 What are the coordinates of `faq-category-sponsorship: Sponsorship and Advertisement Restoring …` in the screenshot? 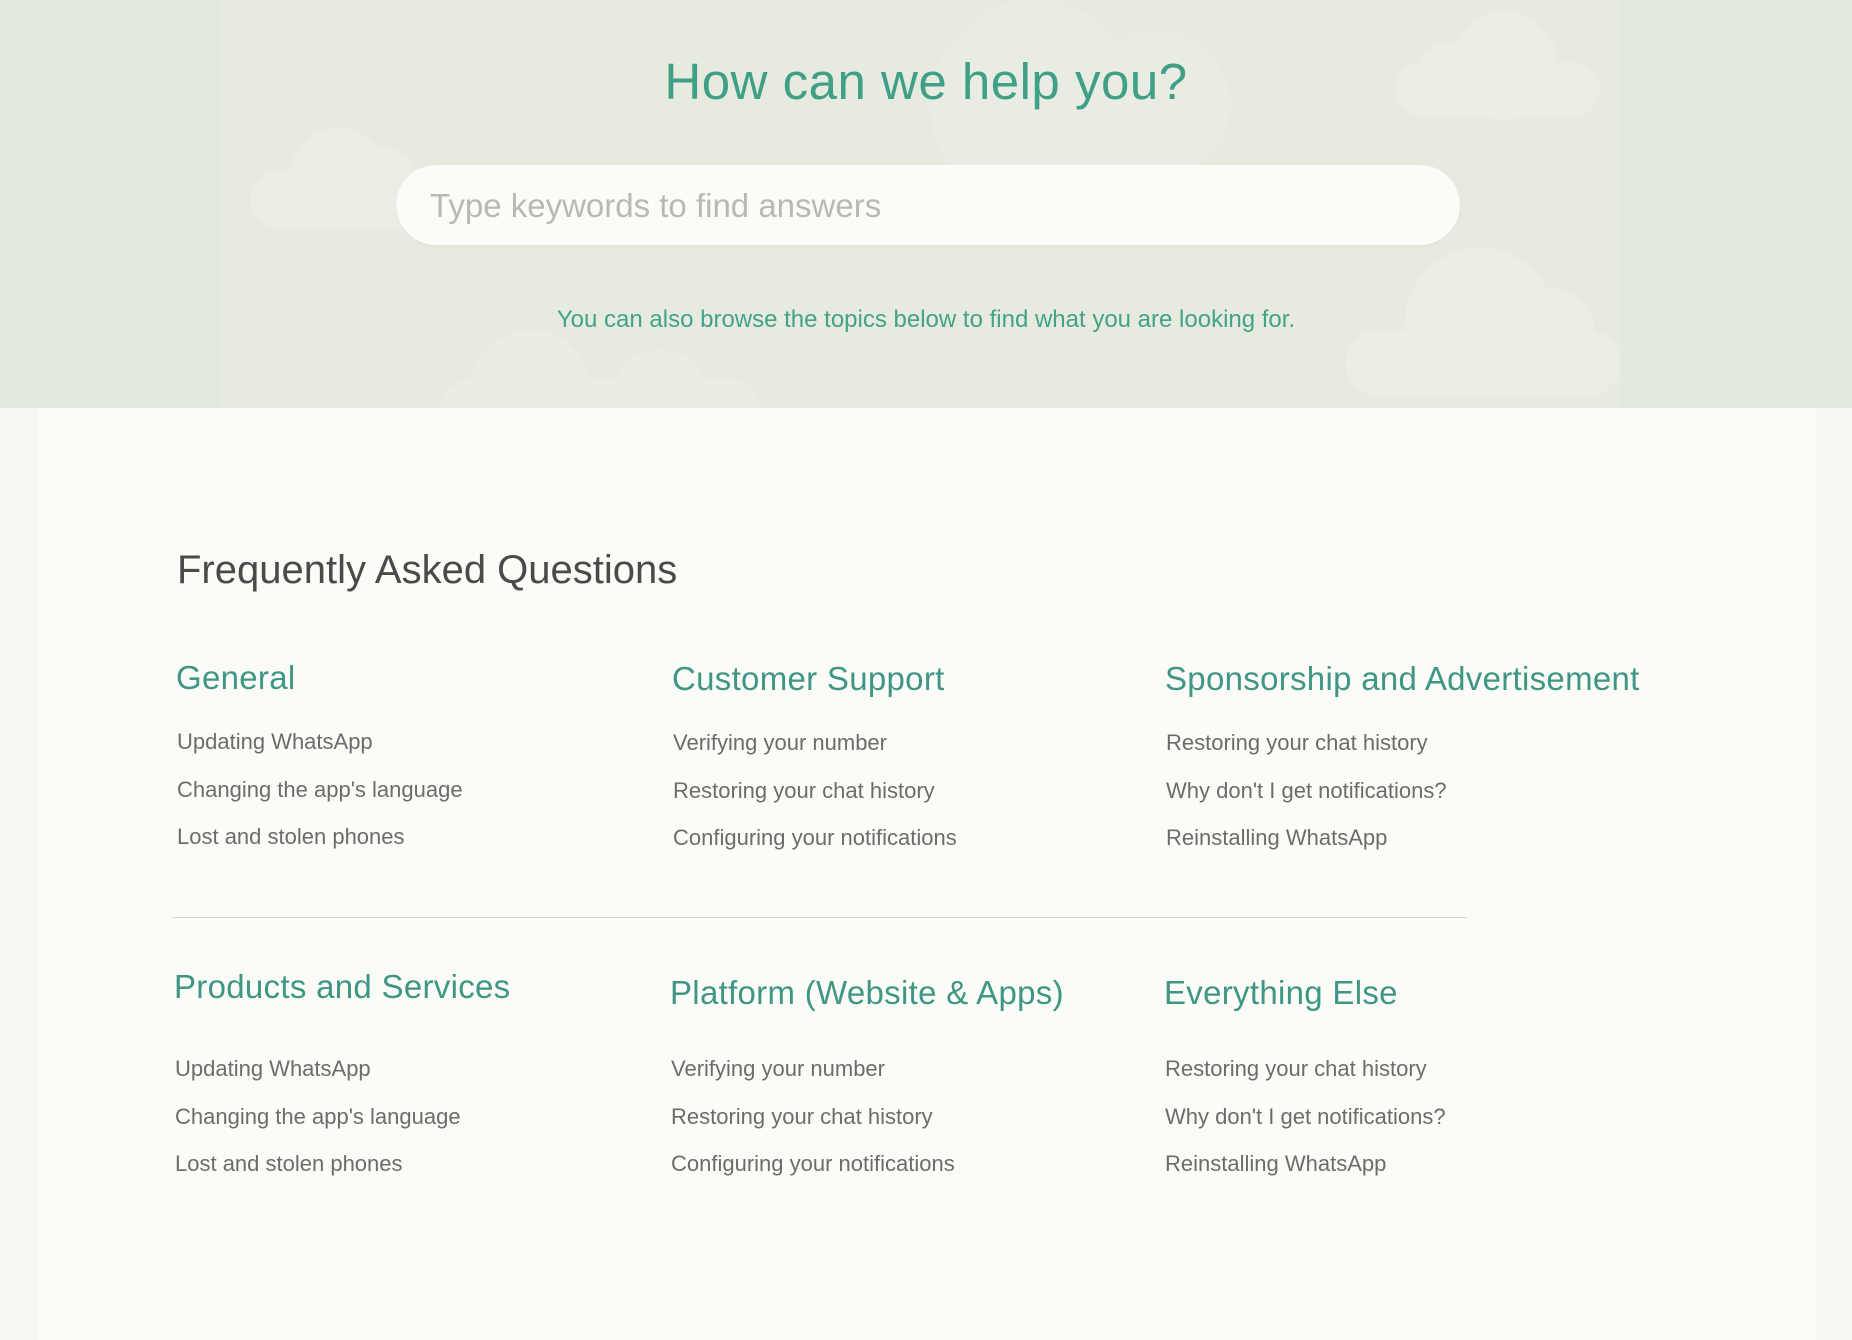 It's located at (1405, 755).